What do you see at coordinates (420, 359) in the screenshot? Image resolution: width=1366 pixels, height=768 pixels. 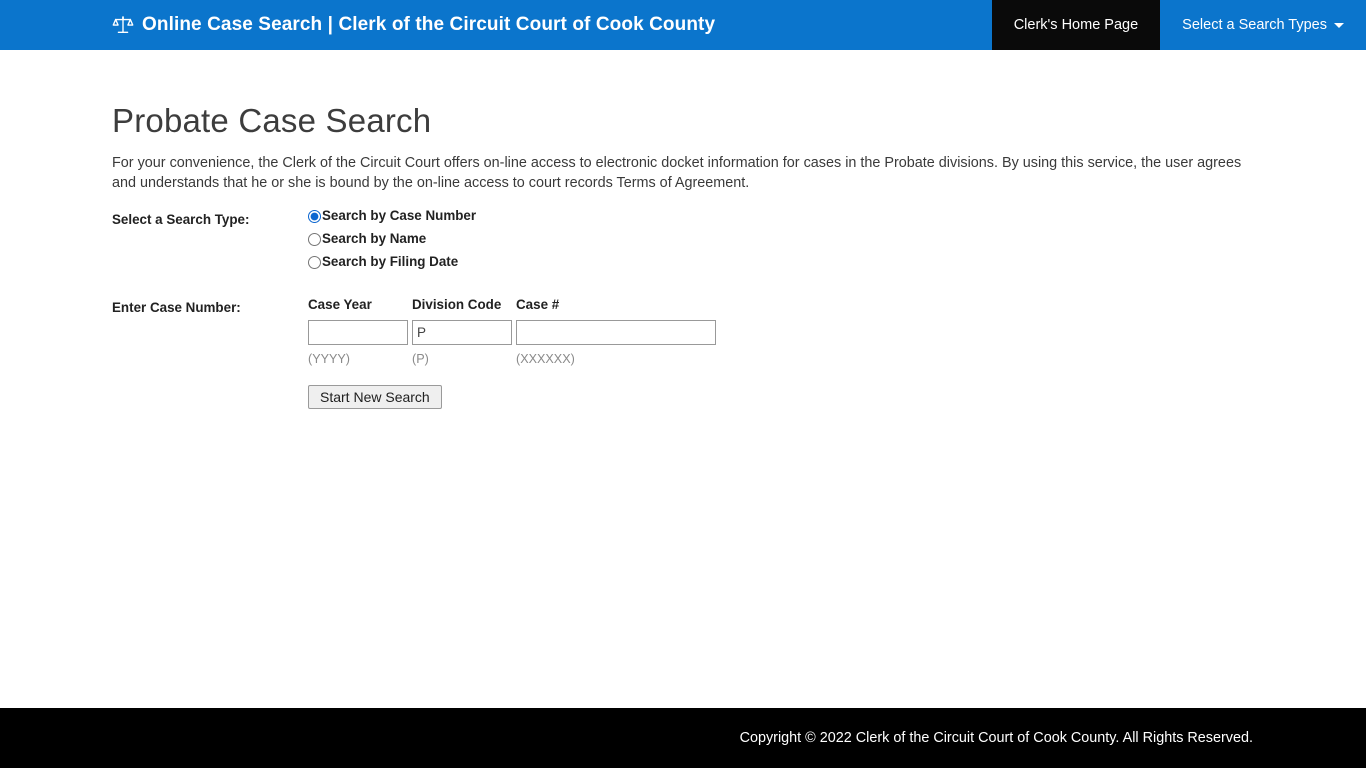 I see `field-hint-division-code: (P)` at bounding box center [420, 359].